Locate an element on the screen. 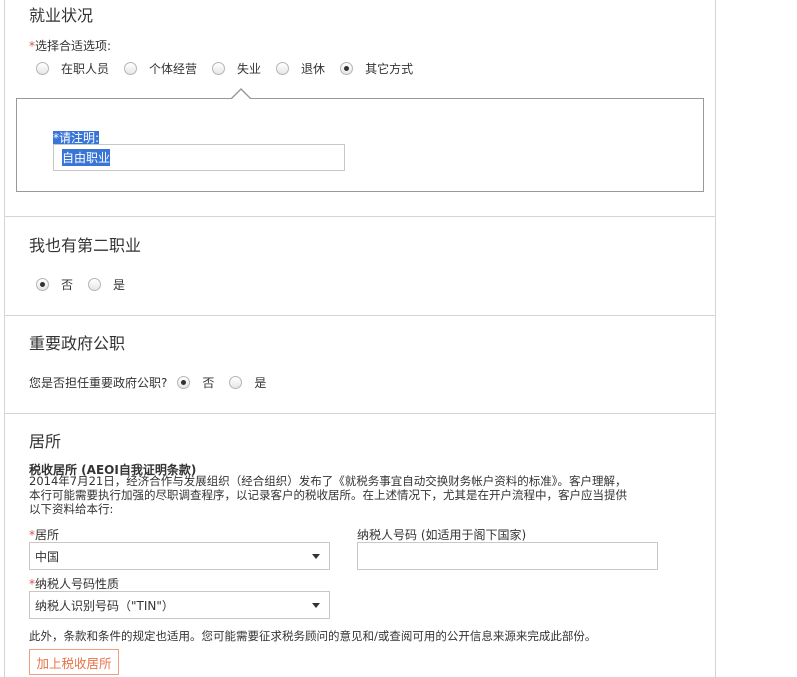  tin-label: 纳税人号码 (如适用于阁下国家) is located at coordinates (442, 535).